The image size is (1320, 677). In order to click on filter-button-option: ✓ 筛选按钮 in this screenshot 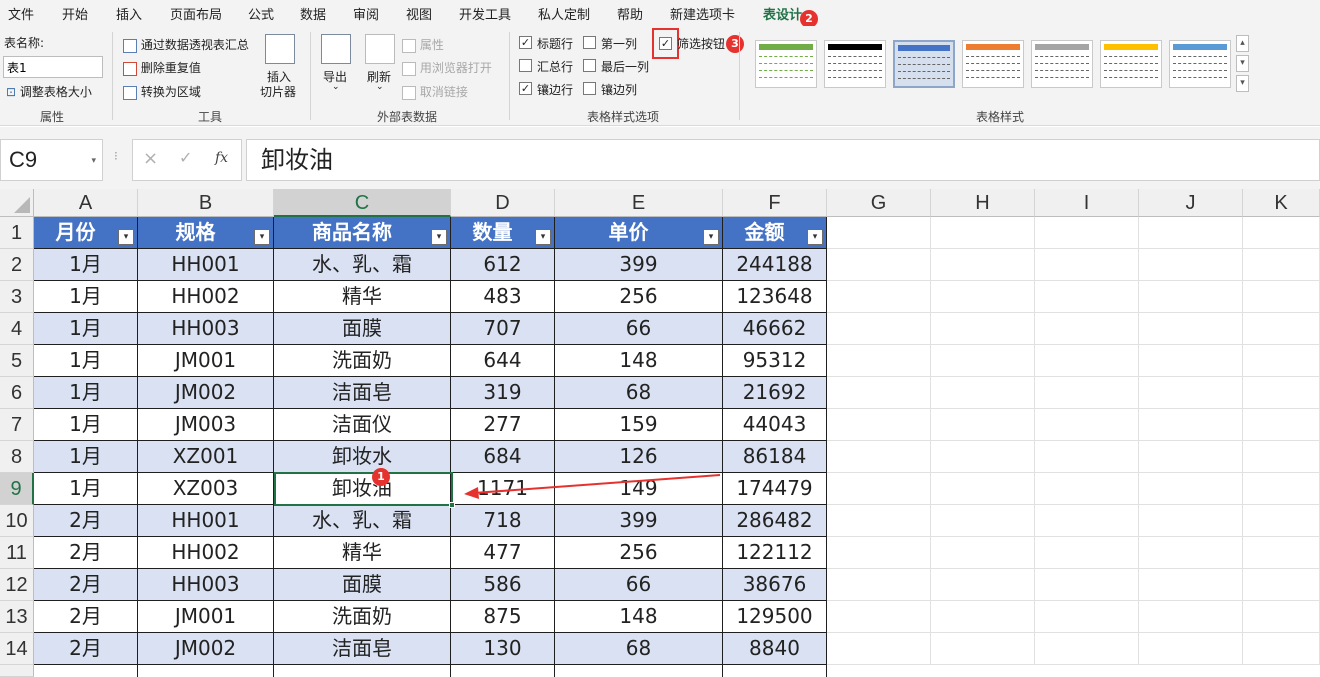, I will do `click(692, 44)`.